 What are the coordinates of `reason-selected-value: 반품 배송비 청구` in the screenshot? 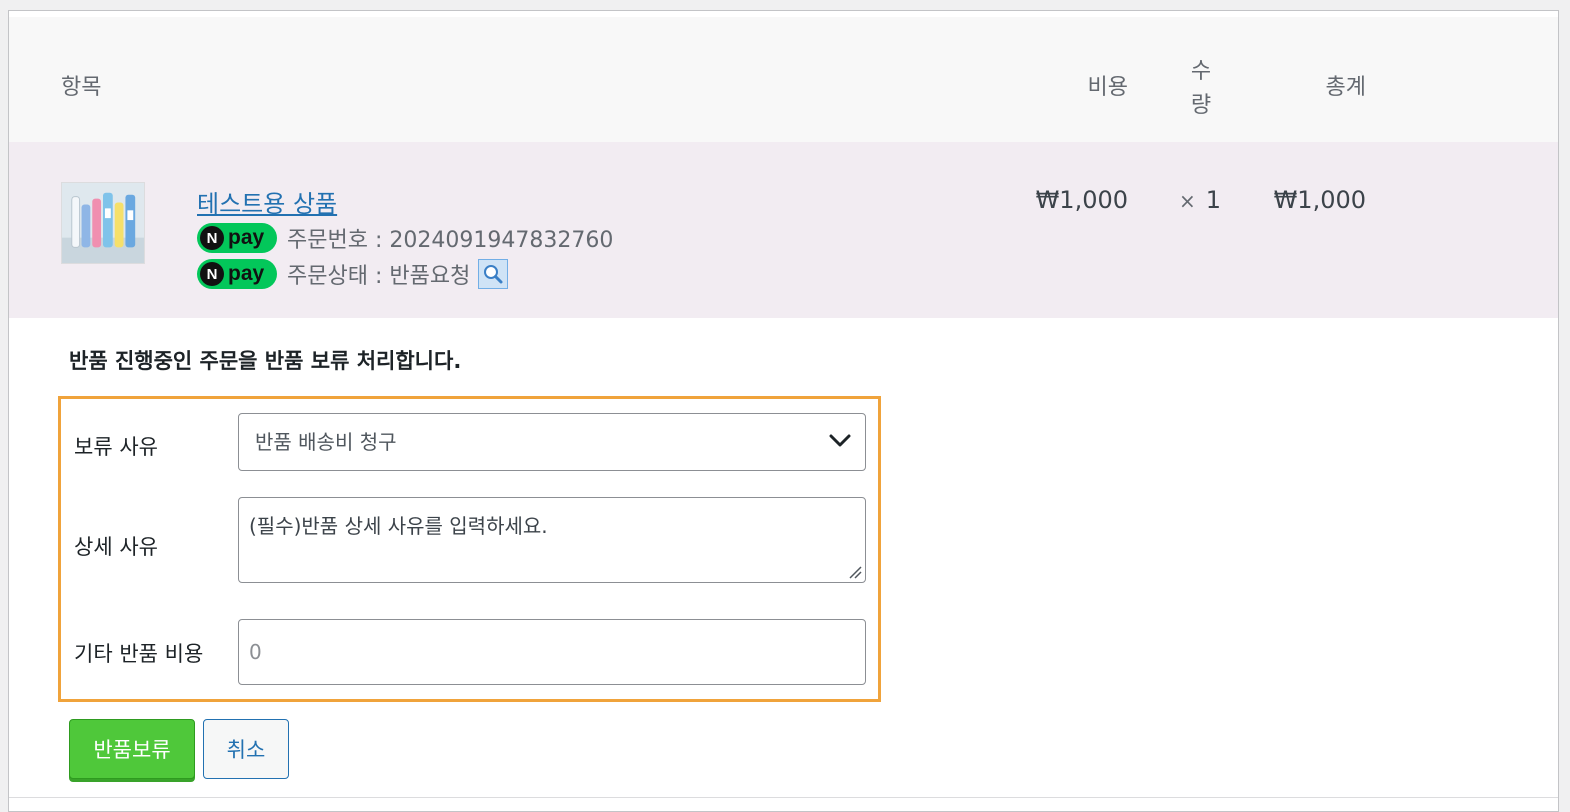 It's located at (326, 442).